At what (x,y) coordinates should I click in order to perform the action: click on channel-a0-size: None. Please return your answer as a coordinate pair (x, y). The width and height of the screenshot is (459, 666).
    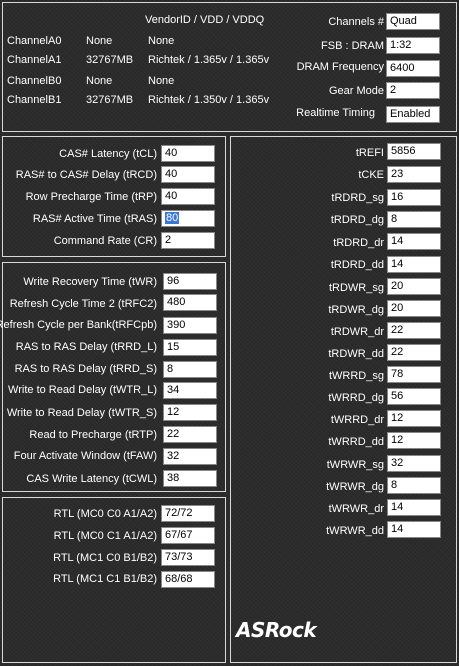
    Looking at the image, I should click on (99, 41).